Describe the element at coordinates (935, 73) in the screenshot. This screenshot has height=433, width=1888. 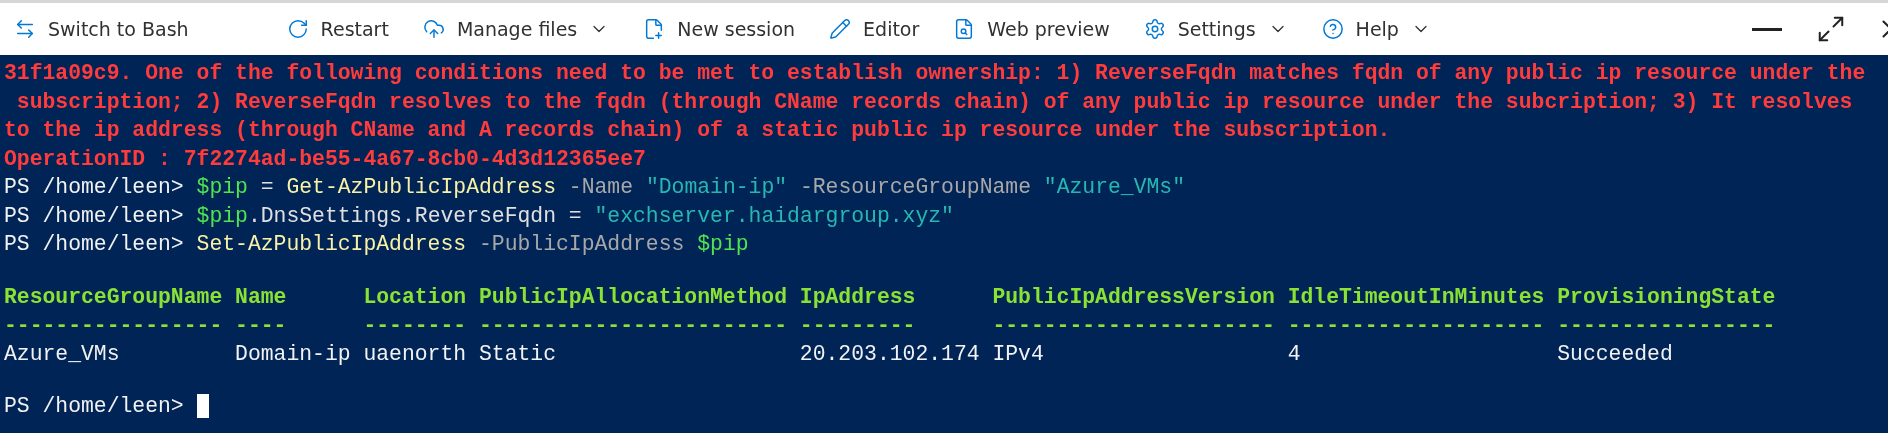
I see `error-text: 31f1a09c9. One of the following conditions need to be met to establish ownership: 1) ReverseFqdn matches fqdn of any public ip resource under the` at that location.